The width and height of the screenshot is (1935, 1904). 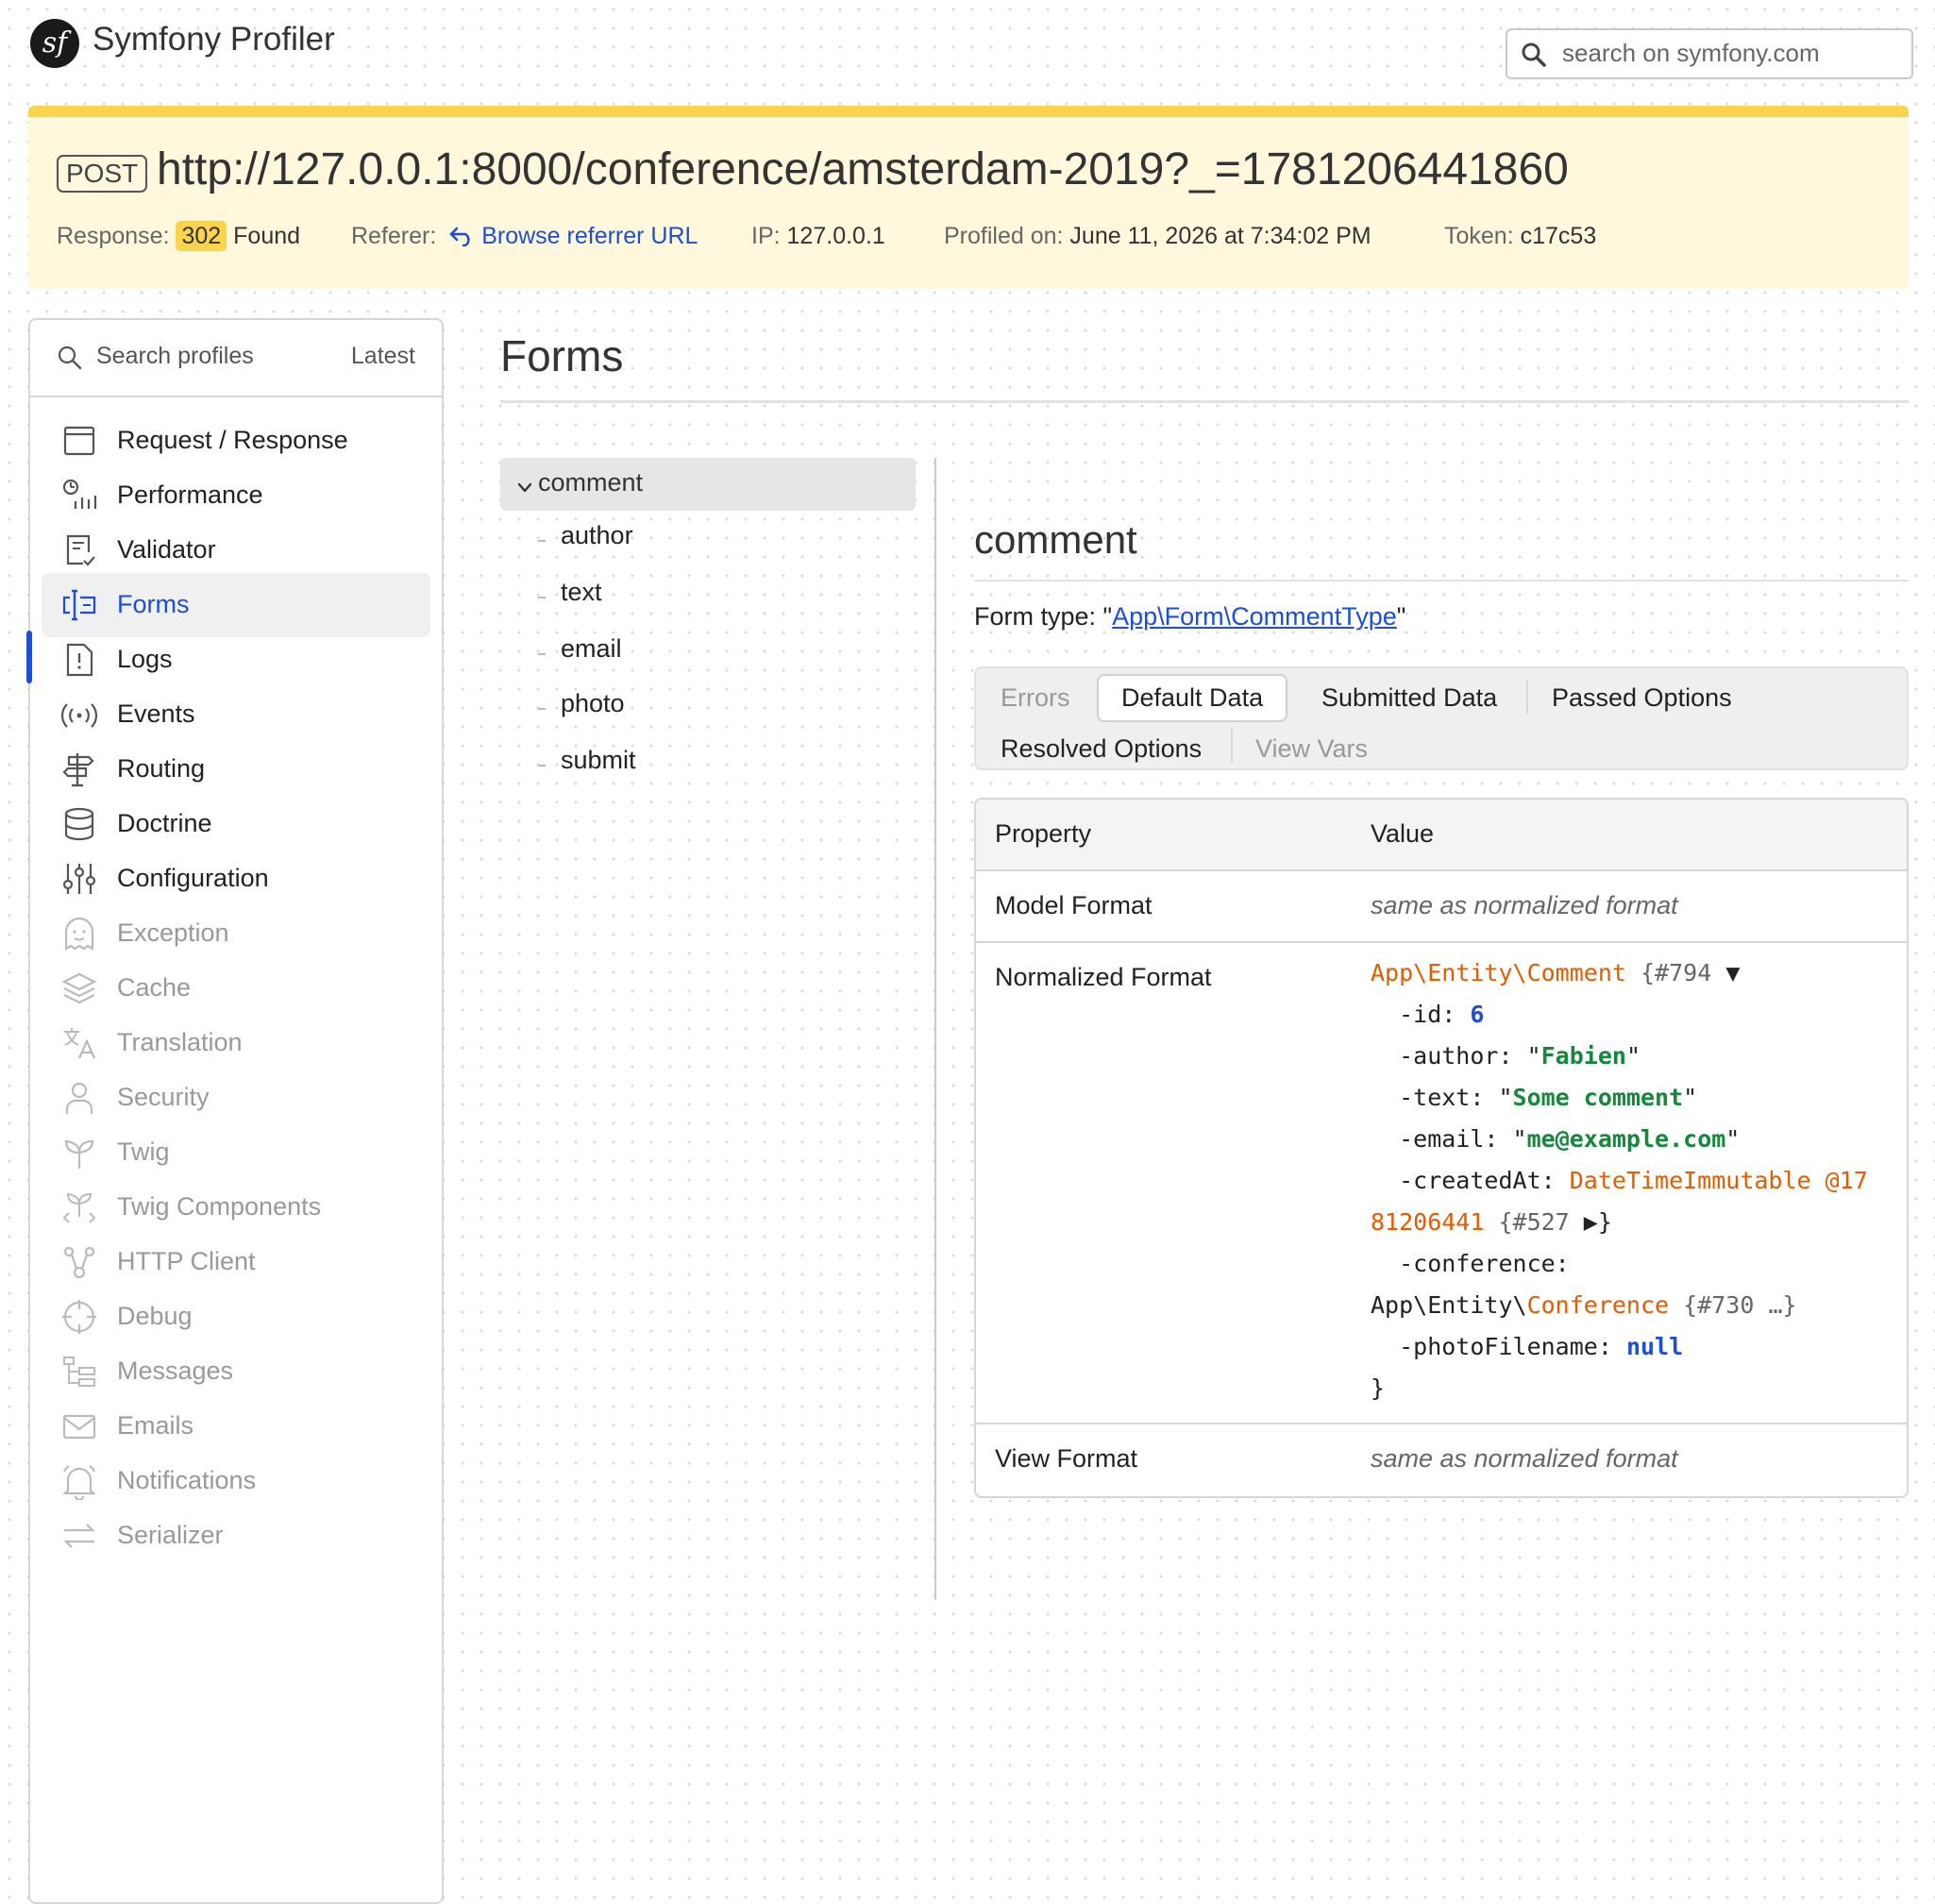 I want to click on performance-icon, so click(x=79, y=494).